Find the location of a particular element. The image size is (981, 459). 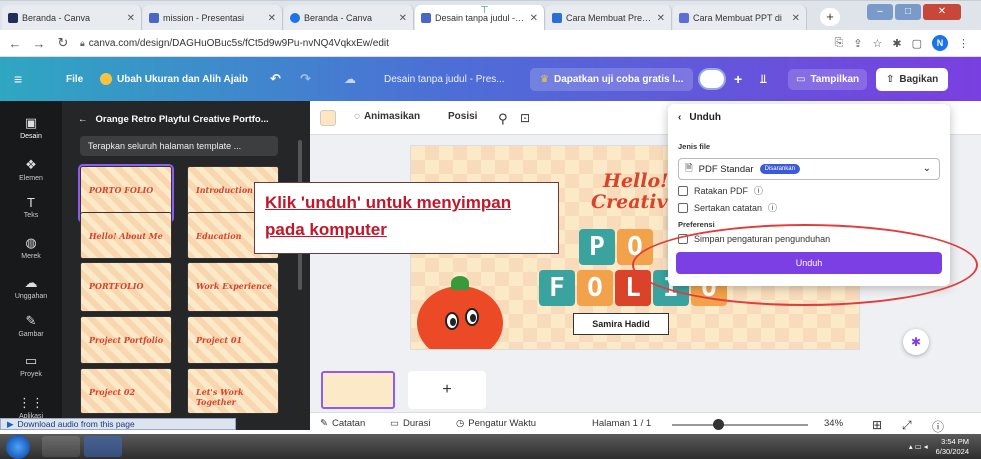

duration-button: ▭ Durasi is located at coordinates (410, 423).